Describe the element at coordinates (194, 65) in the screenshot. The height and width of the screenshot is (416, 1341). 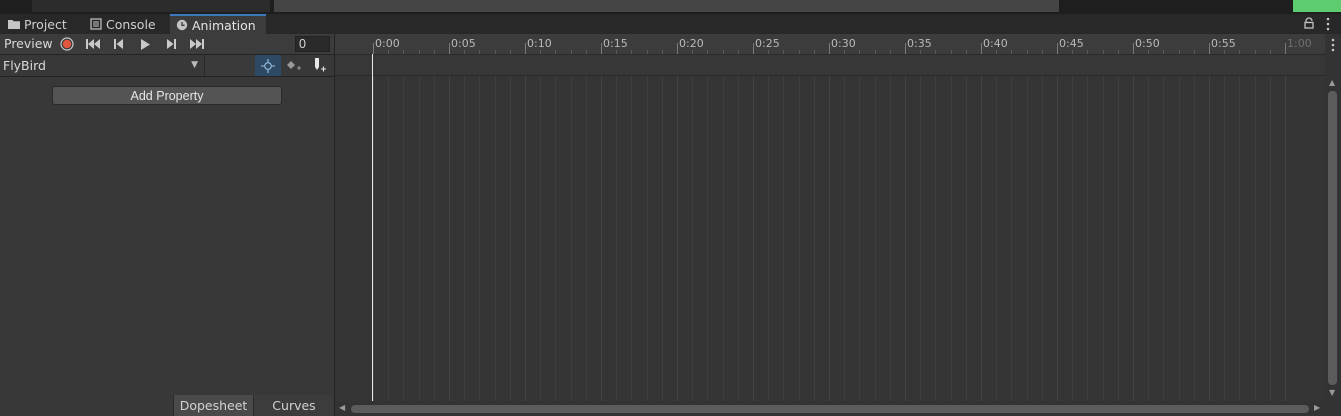
I see `dropdown-arrow-icon: ▼` at that location.